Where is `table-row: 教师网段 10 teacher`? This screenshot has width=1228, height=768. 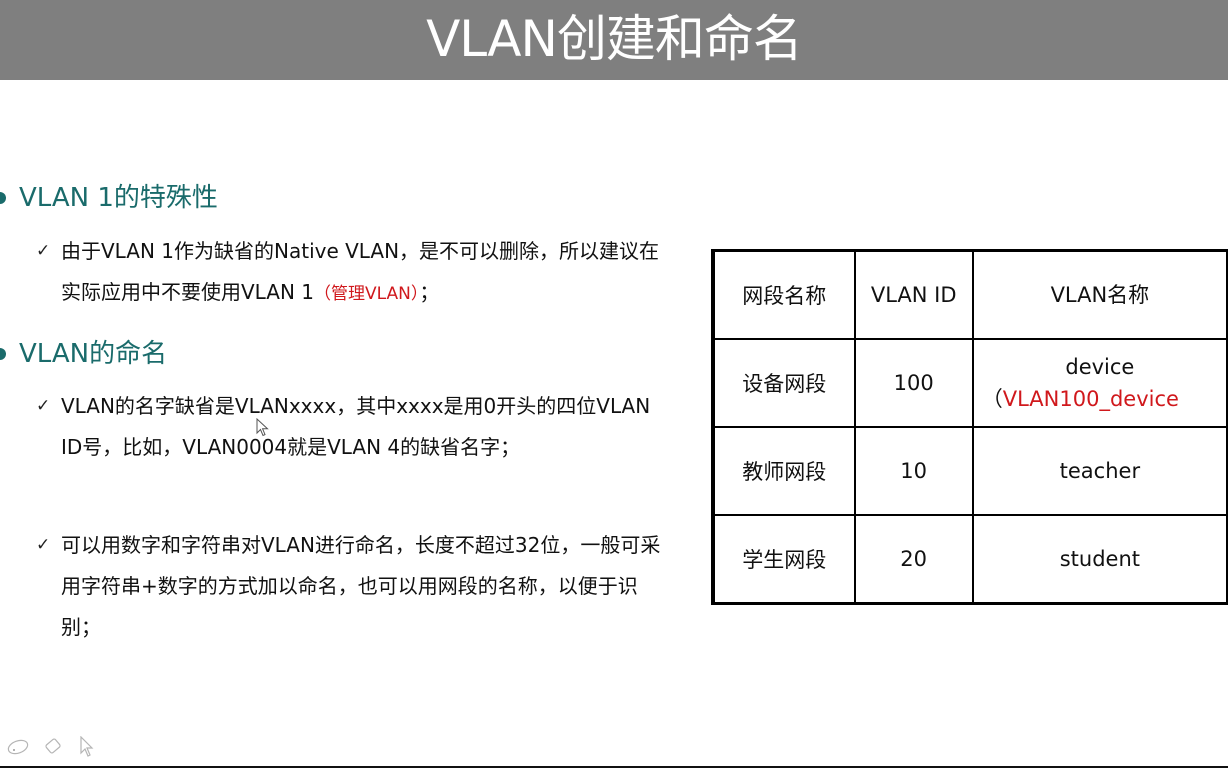 table-row: 教师网段 10 teacher is located at coordinates (970, 471).